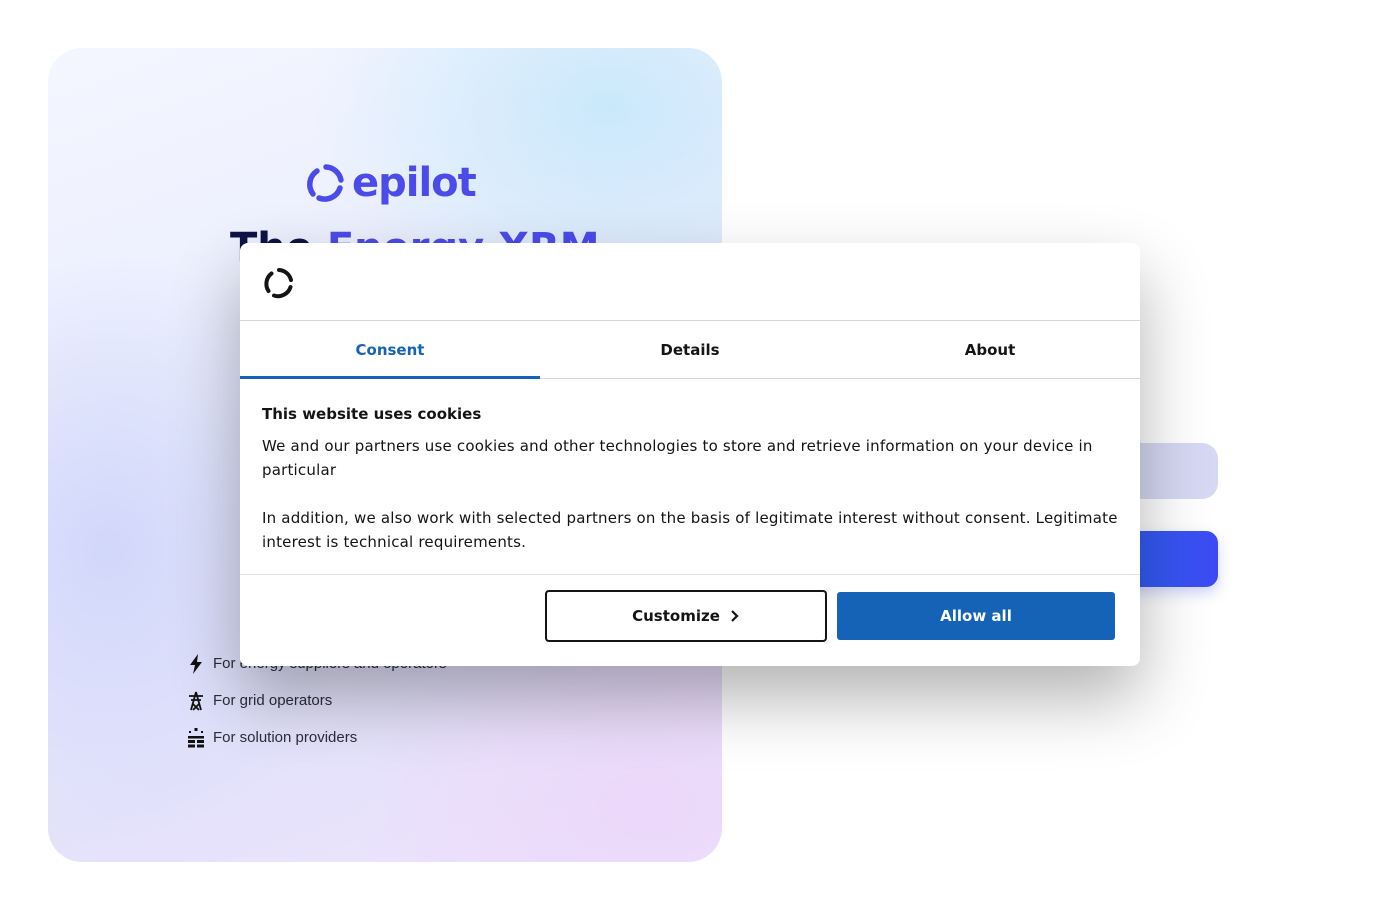  What do you see at coordinates (325, 183) in the screenshot?
I see `epilot-logo-icon` at bounding box center [325, 183].